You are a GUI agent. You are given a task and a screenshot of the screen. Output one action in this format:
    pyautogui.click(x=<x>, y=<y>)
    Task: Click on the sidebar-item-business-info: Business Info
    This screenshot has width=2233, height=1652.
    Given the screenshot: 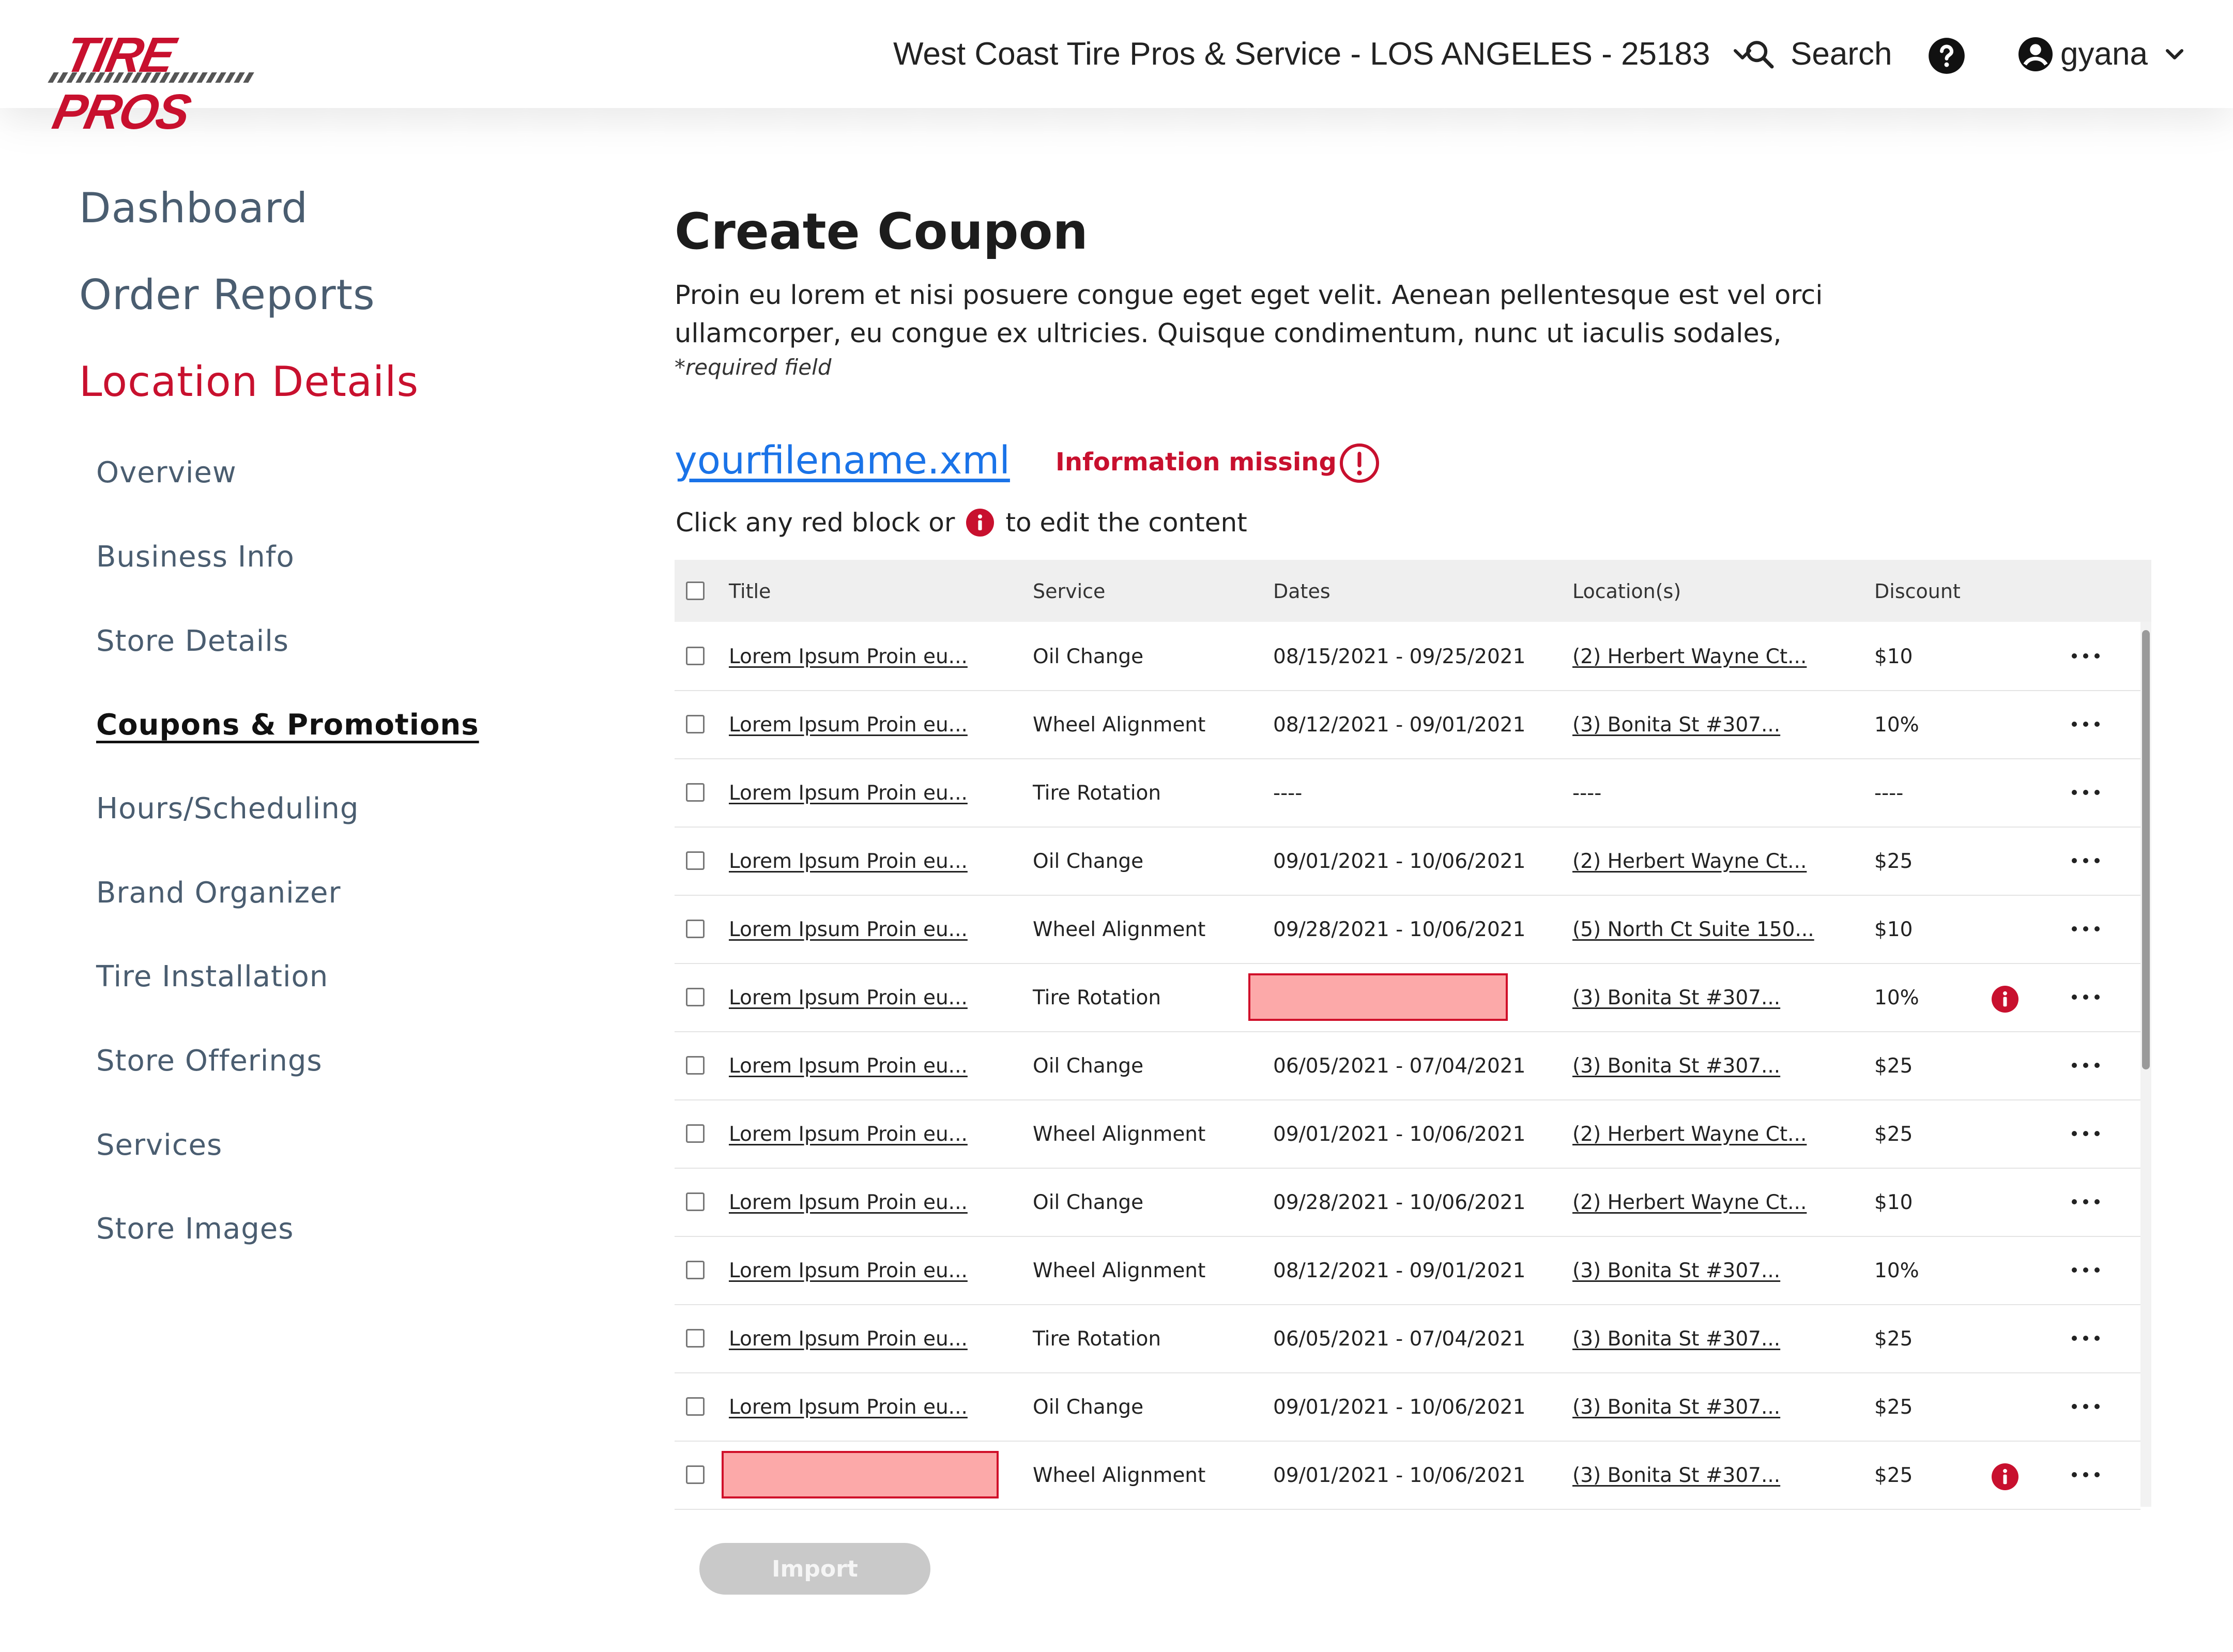 What is the action you would take?
    pyautogui.click(x=195, y=557)
    